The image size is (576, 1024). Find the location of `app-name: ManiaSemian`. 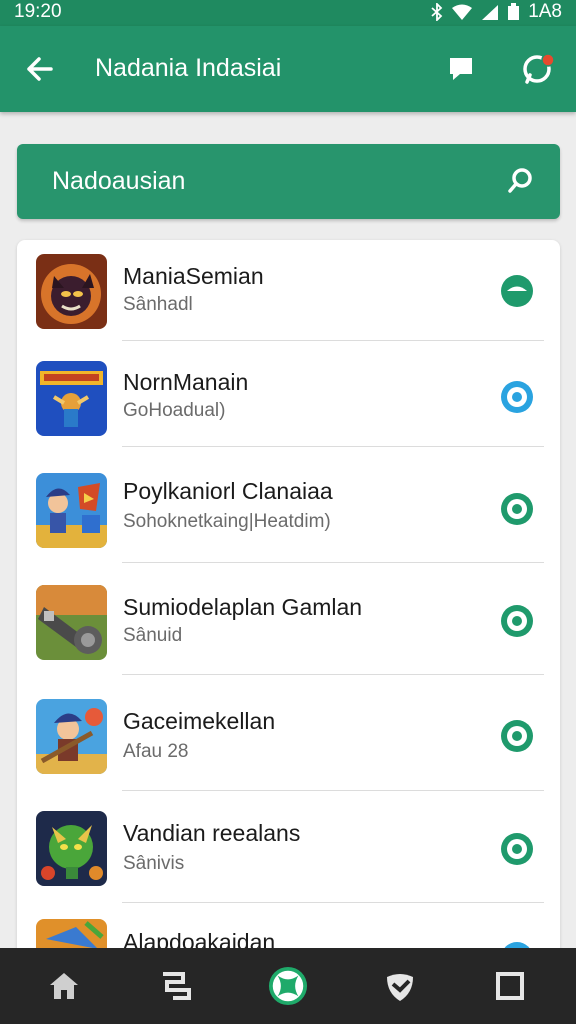

app-name: ManiaSemian is located at coordinates (193, 276).